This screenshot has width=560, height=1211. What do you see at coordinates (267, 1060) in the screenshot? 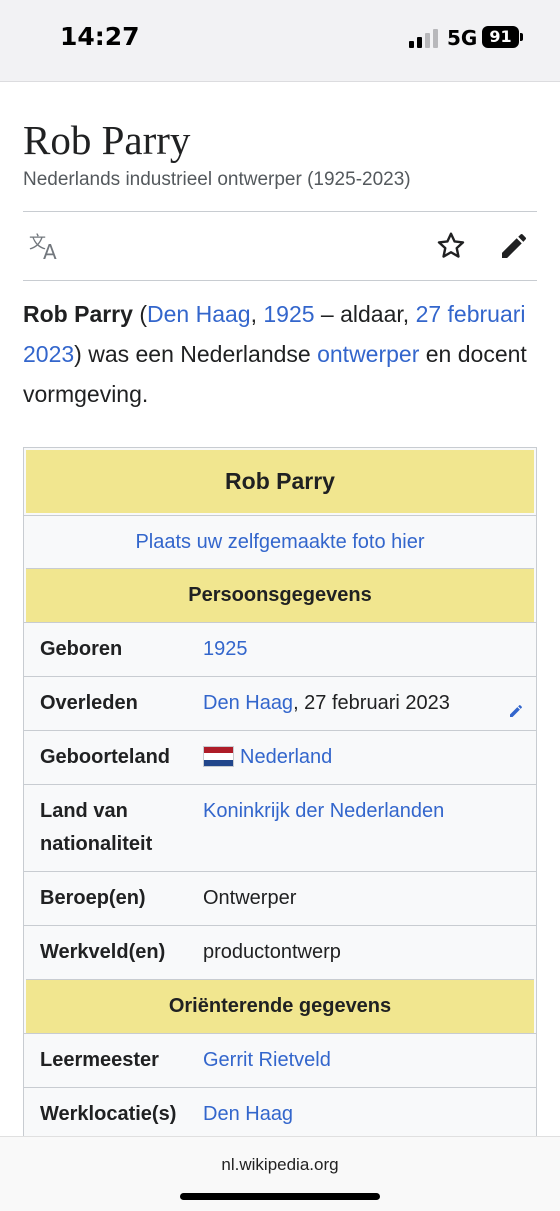
I see `link-gerrit-rietveld: Gerrit Rietveld` at bounding box center [267, 1060].